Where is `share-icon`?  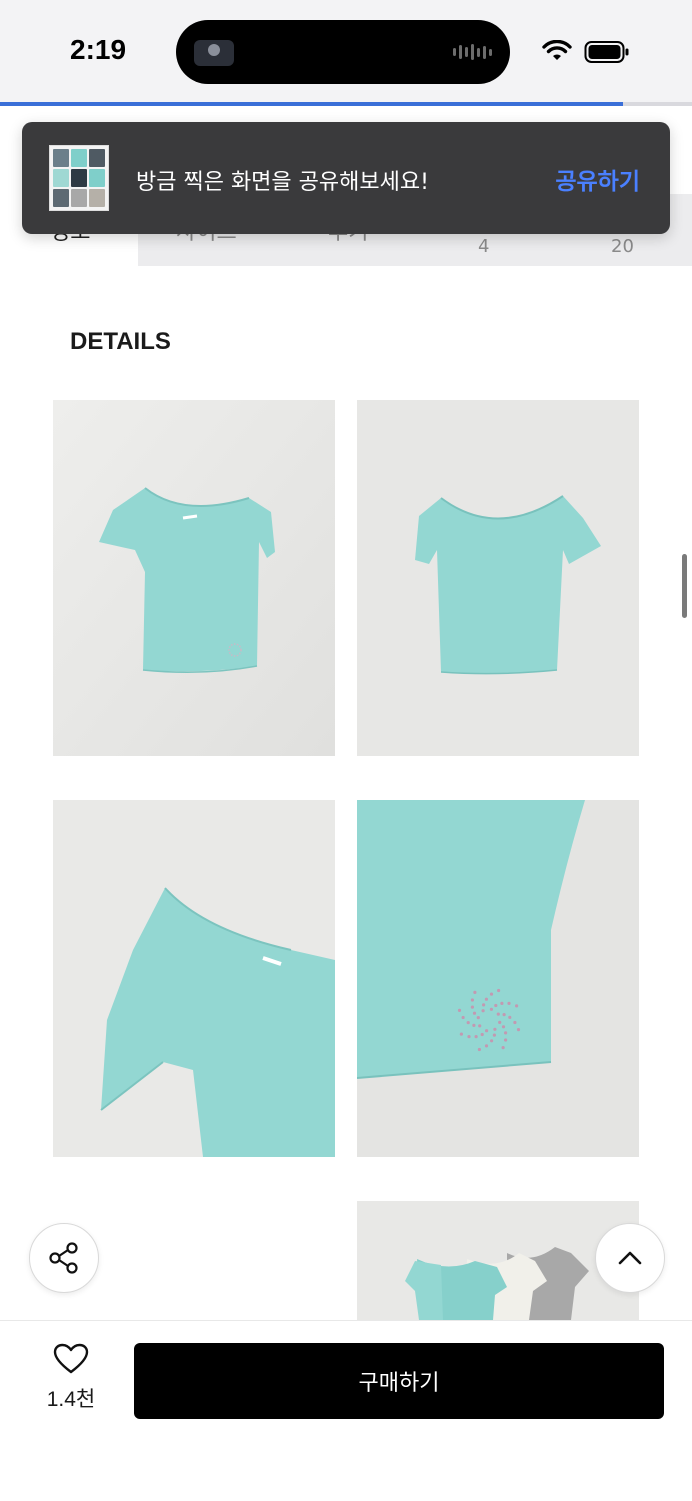 share-icon is located at coordinates (63, 1258).